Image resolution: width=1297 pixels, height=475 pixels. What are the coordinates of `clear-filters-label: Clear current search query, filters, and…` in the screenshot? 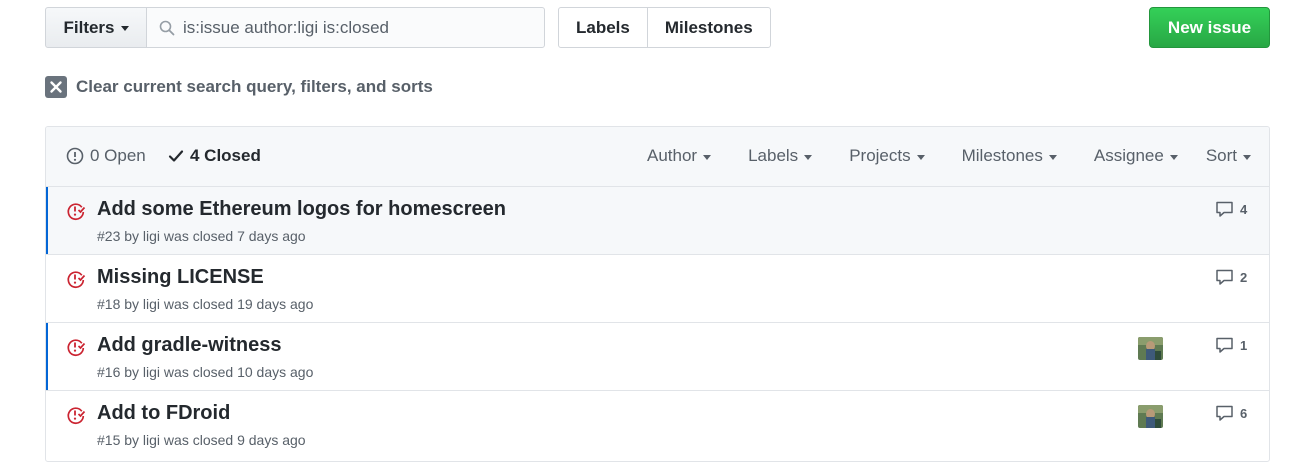 It's located at (254, 86).